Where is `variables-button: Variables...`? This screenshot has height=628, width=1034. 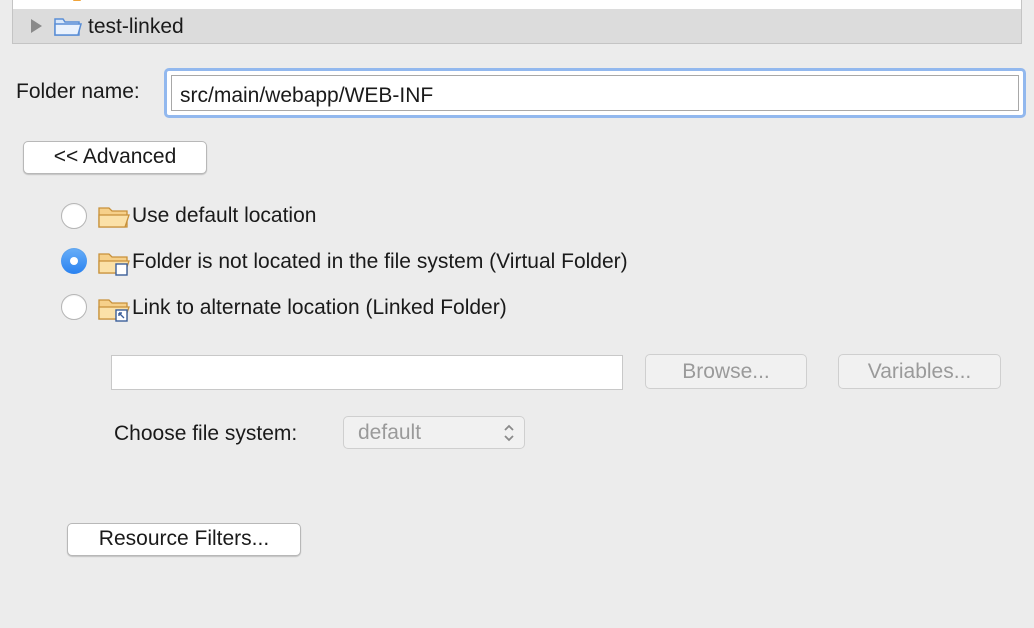
variables-button: Variables... is located at coordinates (919, 371).